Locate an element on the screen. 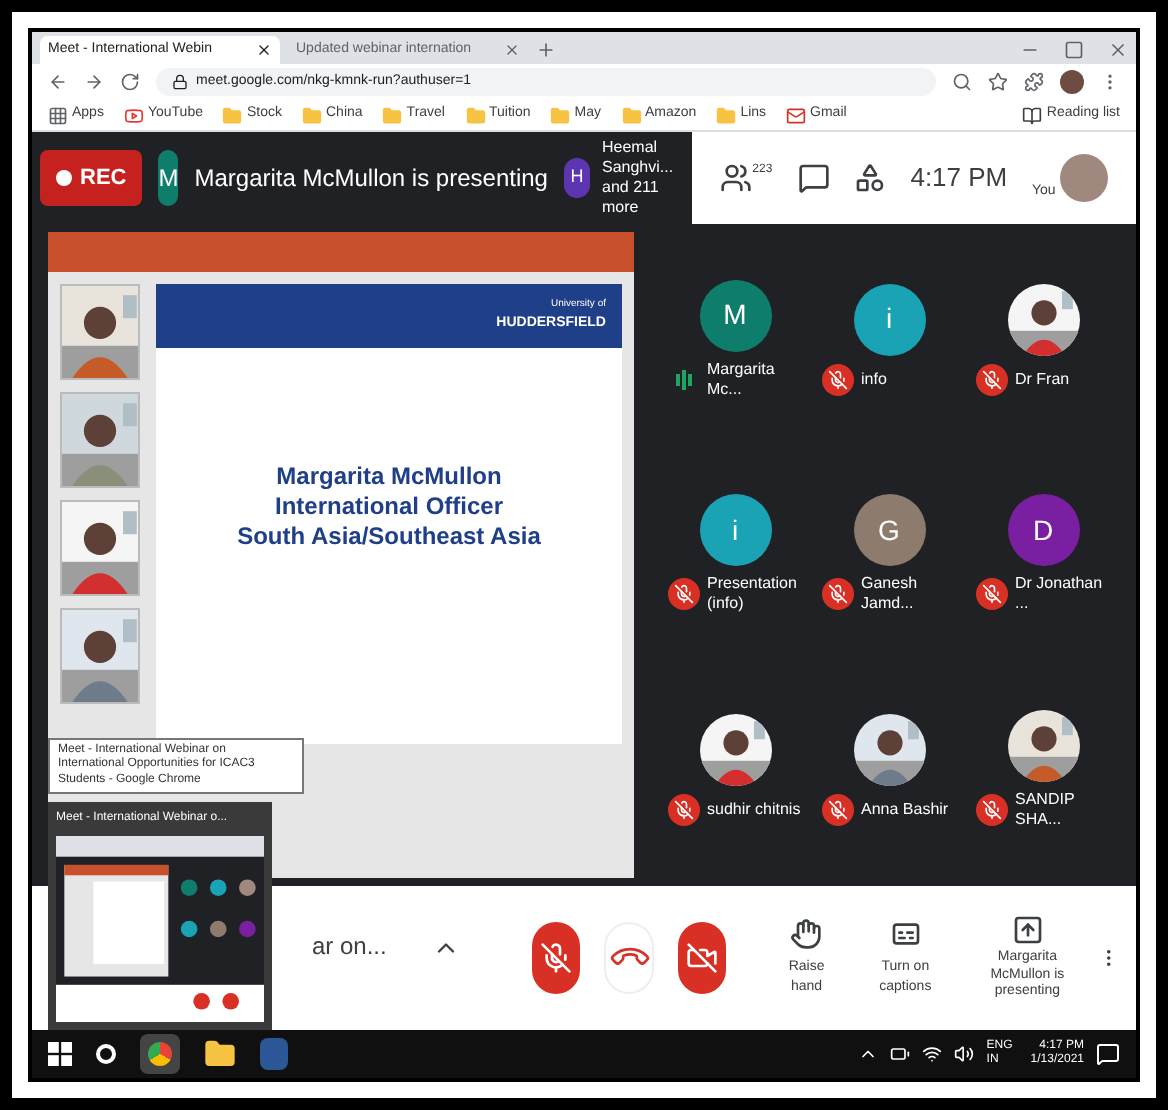 The height and width of the screenshot is (1110, 1168). document-app-icon is located at coordinates (274, 1054).